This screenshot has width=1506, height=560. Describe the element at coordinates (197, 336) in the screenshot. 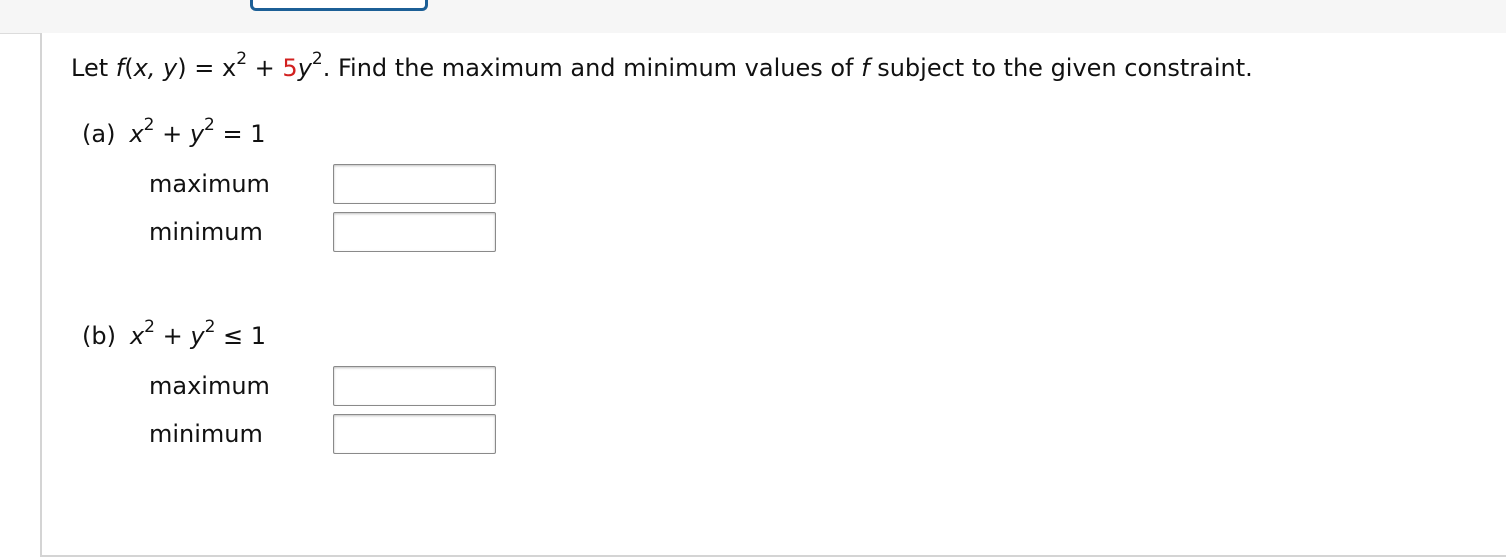

I see `part-b-y: y` at that location.